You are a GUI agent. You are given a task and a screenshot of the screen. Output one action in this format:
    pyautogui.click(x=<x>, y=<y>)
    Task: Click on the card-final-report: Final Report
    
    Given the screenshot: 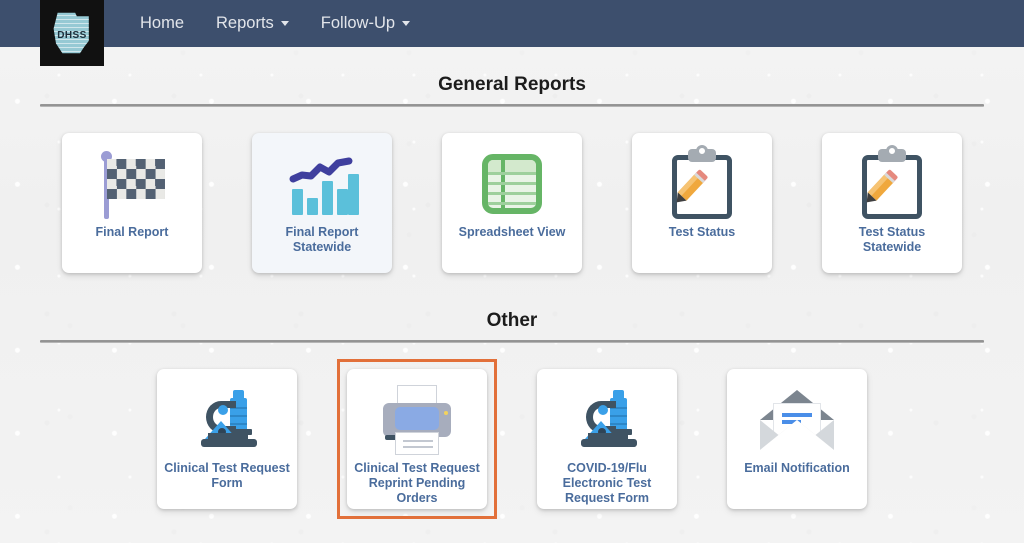 What is the action you would take?
    pyautogui.click(x=132, y=203)
    